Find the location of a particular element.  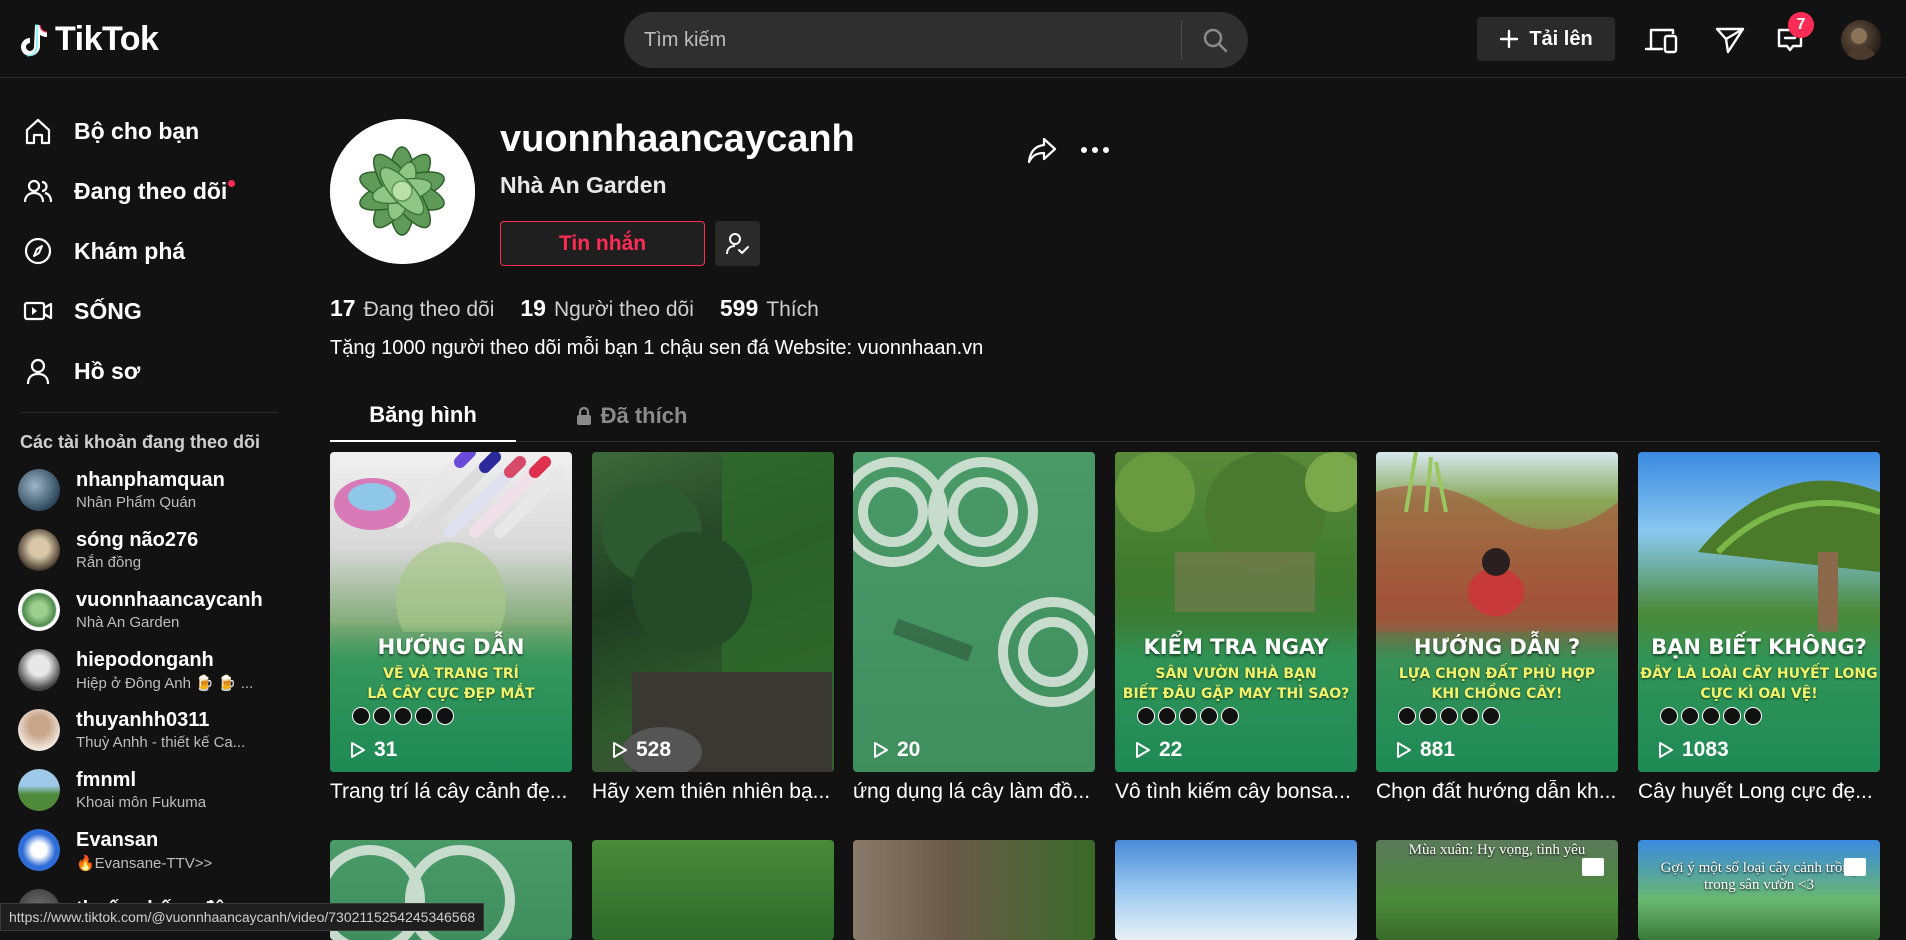

overlay-subtitle: LÁ CÂY CỰC ĐẸP MẮT is located at coordinates (451, 694).